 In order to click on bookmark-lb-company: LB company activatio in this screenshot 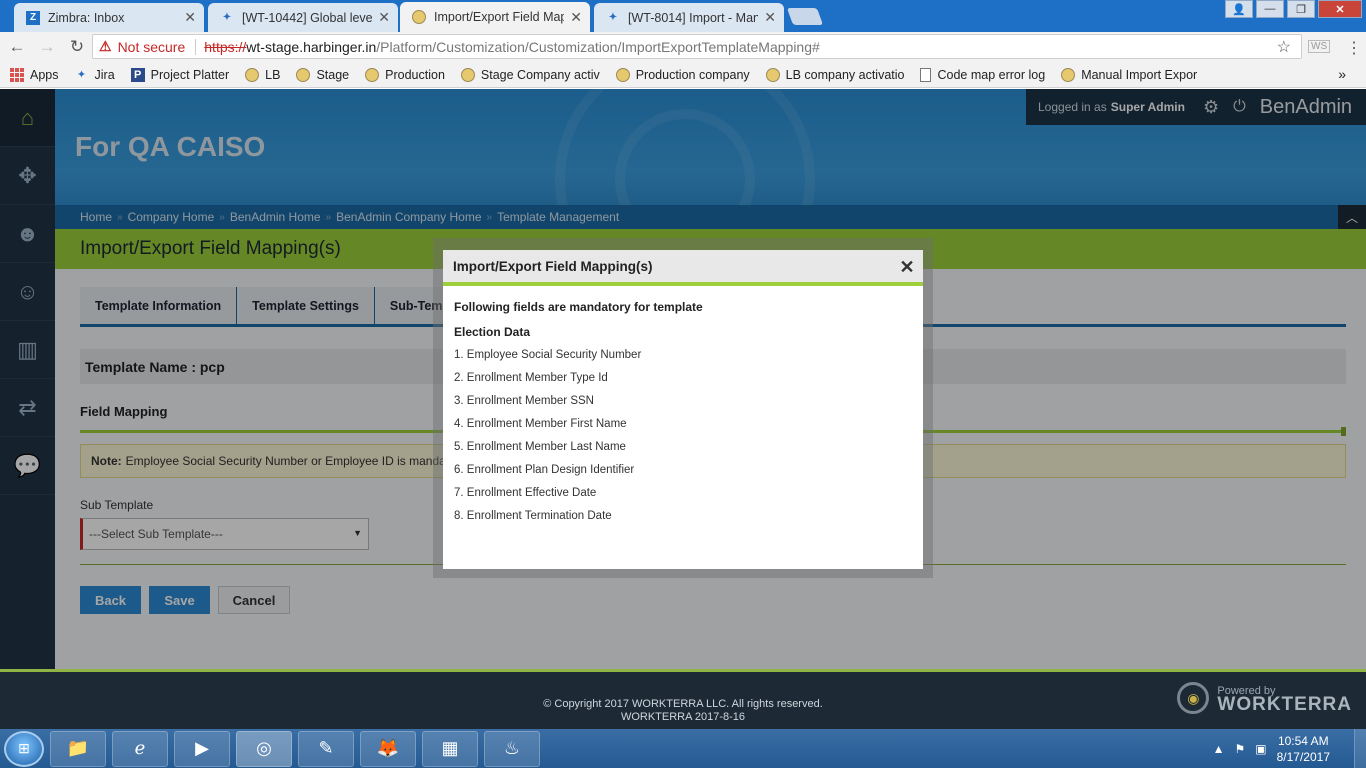, I will do `click(835, 74)`.